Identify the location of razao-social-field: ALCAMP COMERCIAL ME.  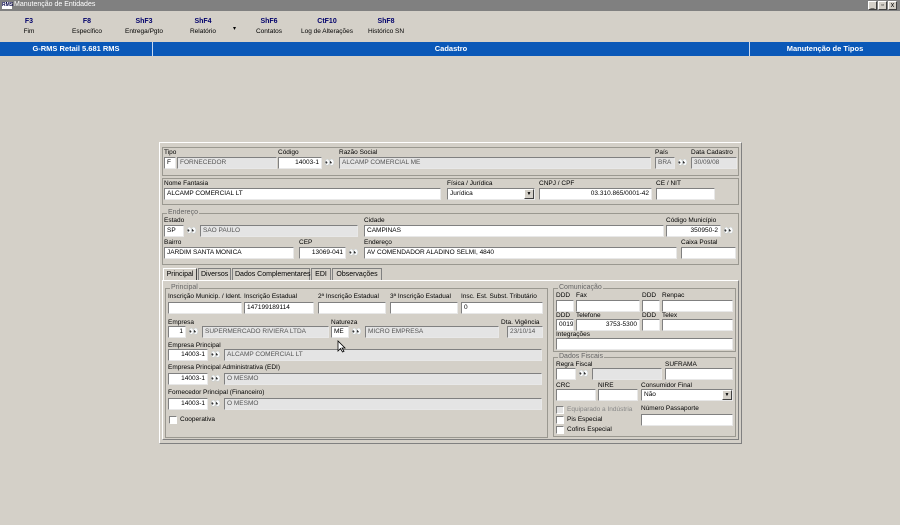
(495, 163).